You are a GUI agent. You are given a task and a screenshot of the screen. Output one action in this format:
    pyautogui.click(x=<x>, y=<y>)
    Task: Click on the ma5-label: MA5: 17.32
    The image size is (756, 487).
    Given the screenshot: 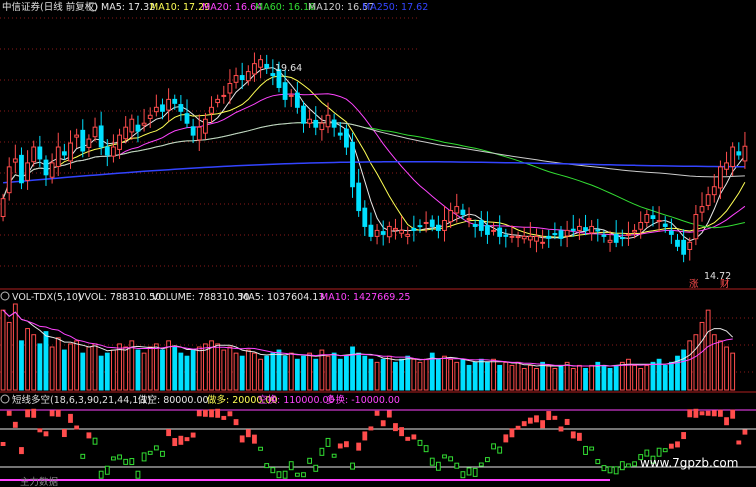 What is the action you would take?
    pyautogui.click(x=128, y=7)
    